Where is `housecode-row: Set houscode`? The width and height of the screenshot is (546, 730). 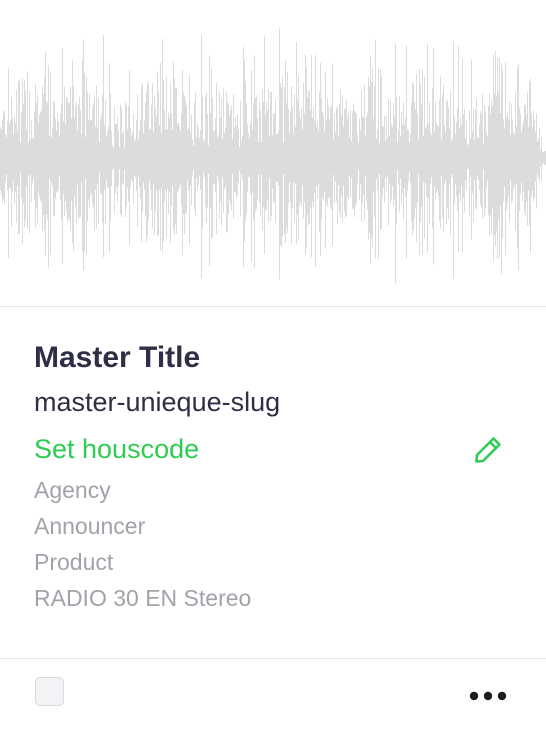
housecode-row: Set houscode is located at coordinates (274, 449).